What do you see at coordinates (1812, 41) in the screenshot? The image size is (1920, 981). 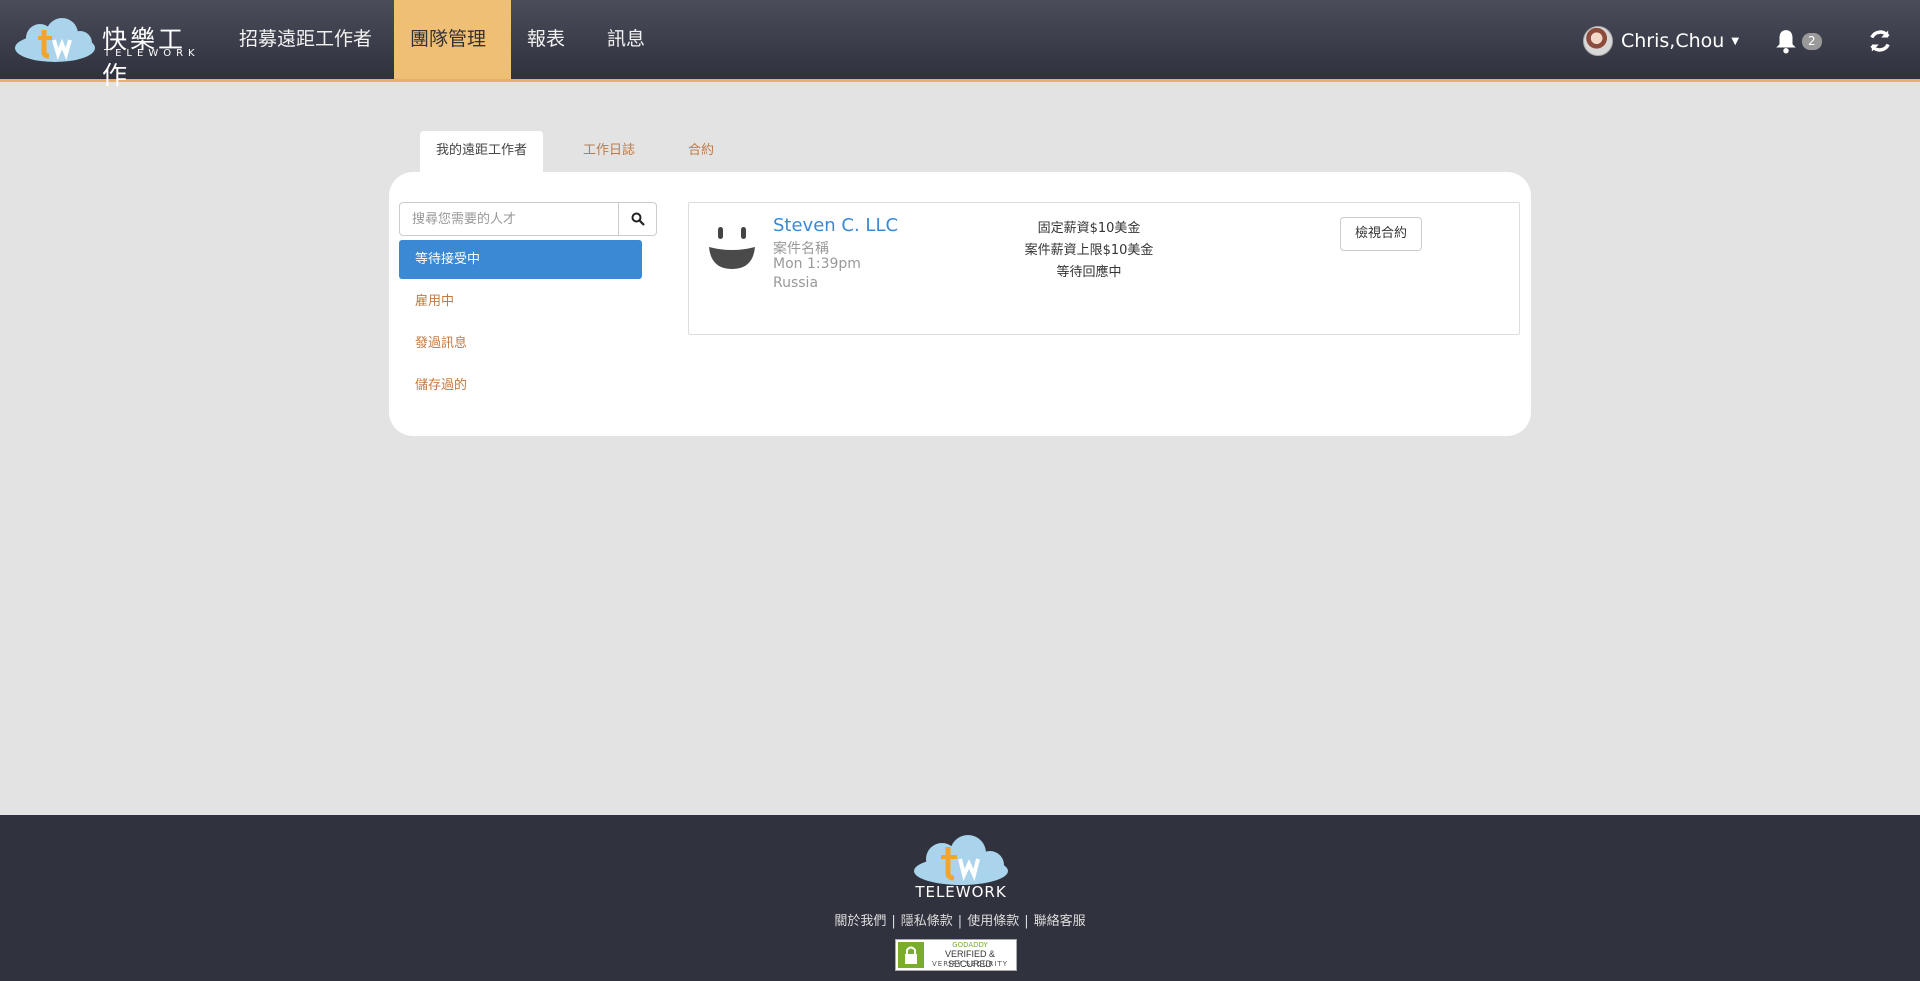 I see `notification-badge: 2` at bounding box center [1812, 41].